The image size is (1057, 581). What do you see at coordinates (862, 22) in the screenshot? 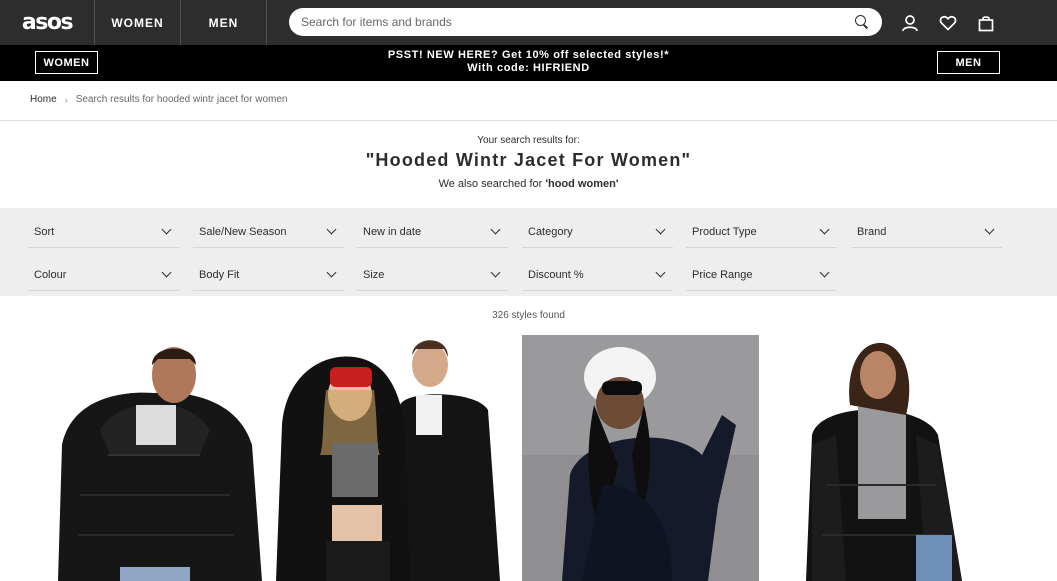
I see `search-icon` at bounding box center [862, 22].